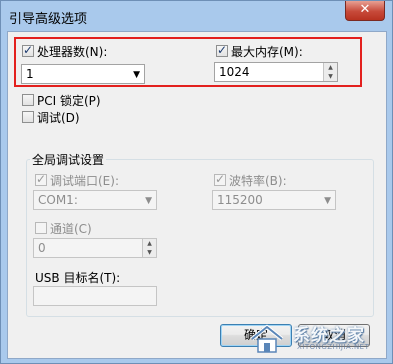 This screenshot has height=364, width=393. Describe the element at coordinates (41, 179) in the screenshot. I see `debug-port-checkbox` at that location.